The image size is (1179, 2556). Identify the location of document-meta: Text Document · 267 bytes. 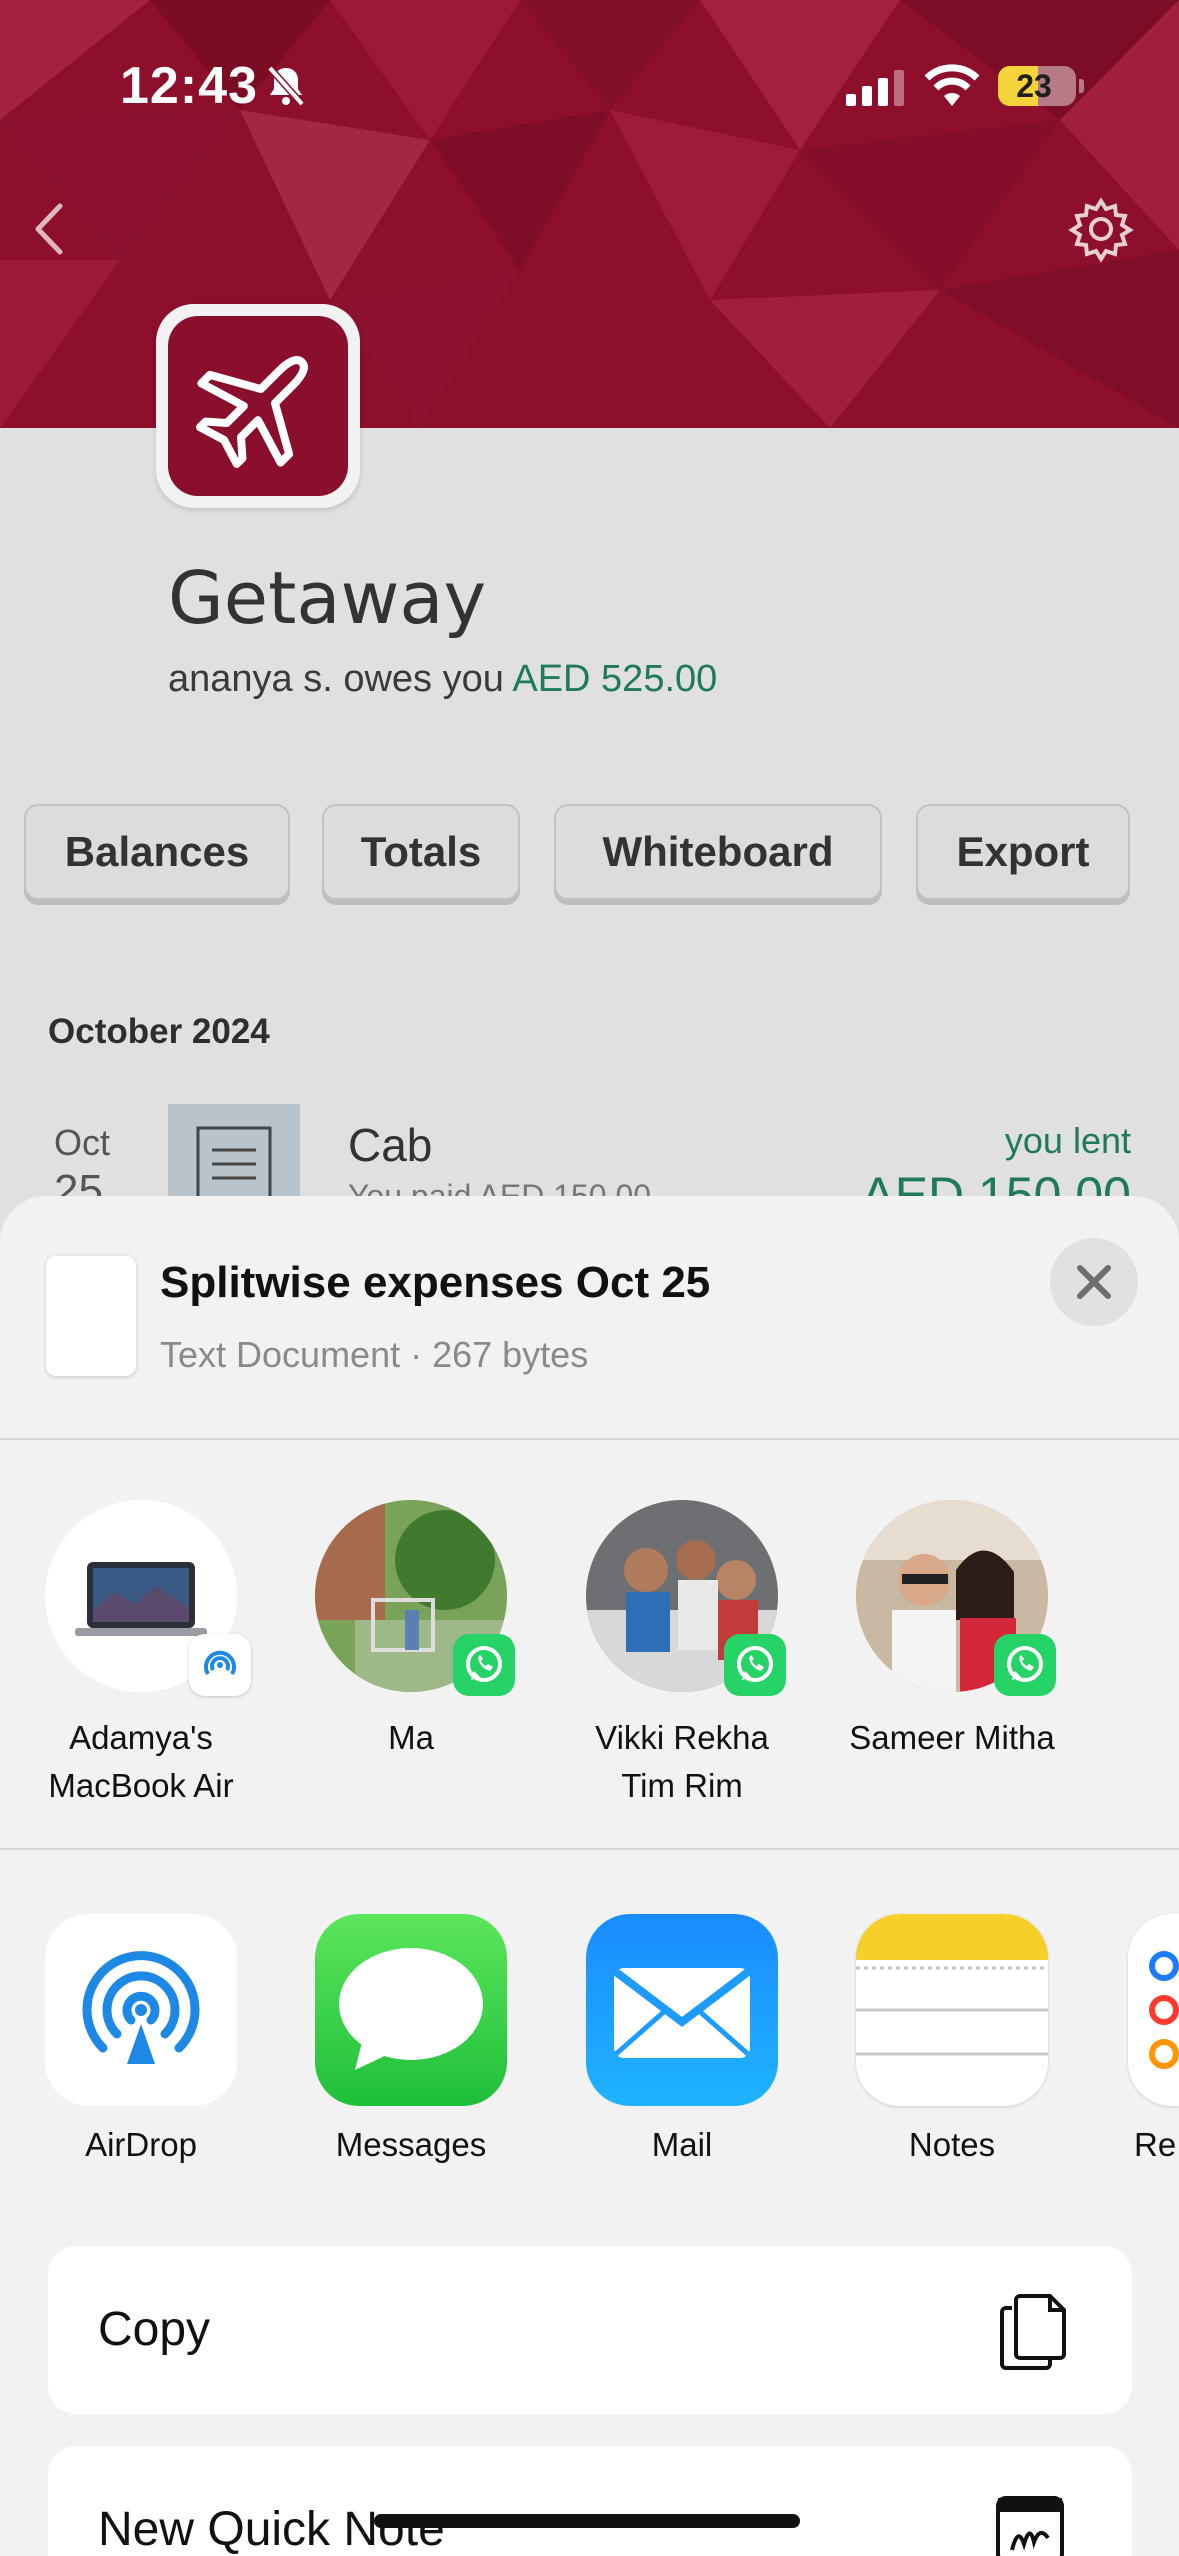
(374, 1354).